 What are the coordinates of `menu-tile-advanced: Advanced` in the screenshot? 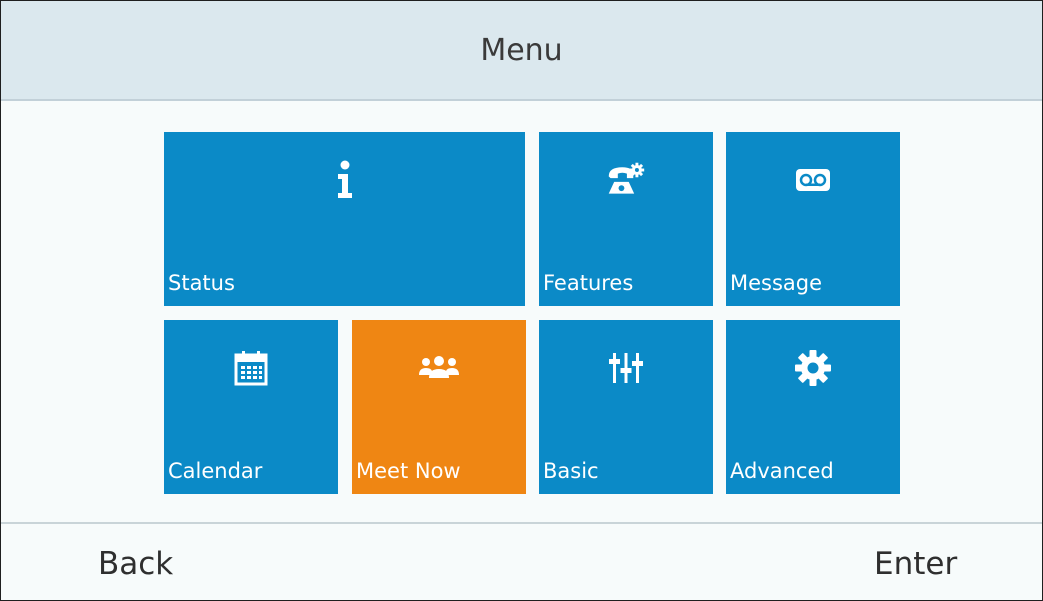 It's located at (813, 407).